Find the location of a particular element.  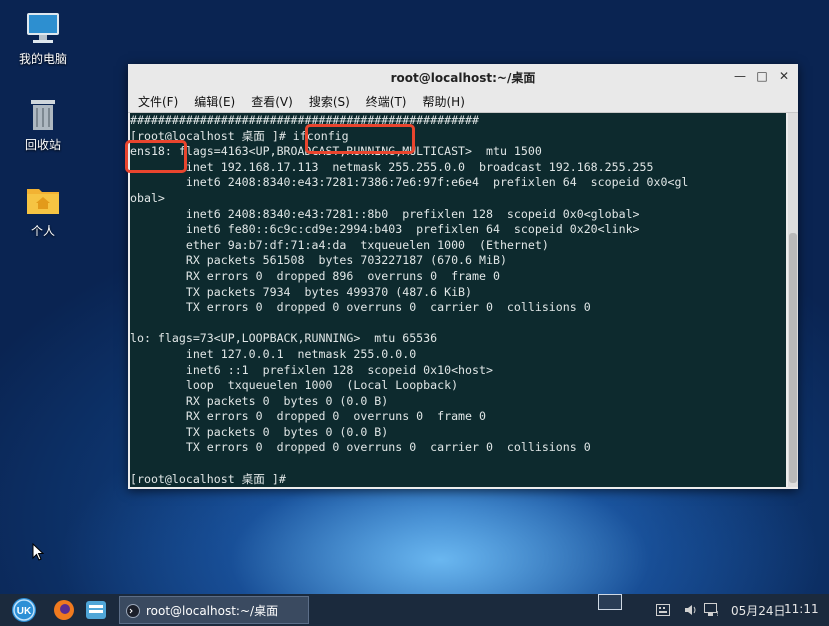

firefox-icon is located at coordinates (64, 610).